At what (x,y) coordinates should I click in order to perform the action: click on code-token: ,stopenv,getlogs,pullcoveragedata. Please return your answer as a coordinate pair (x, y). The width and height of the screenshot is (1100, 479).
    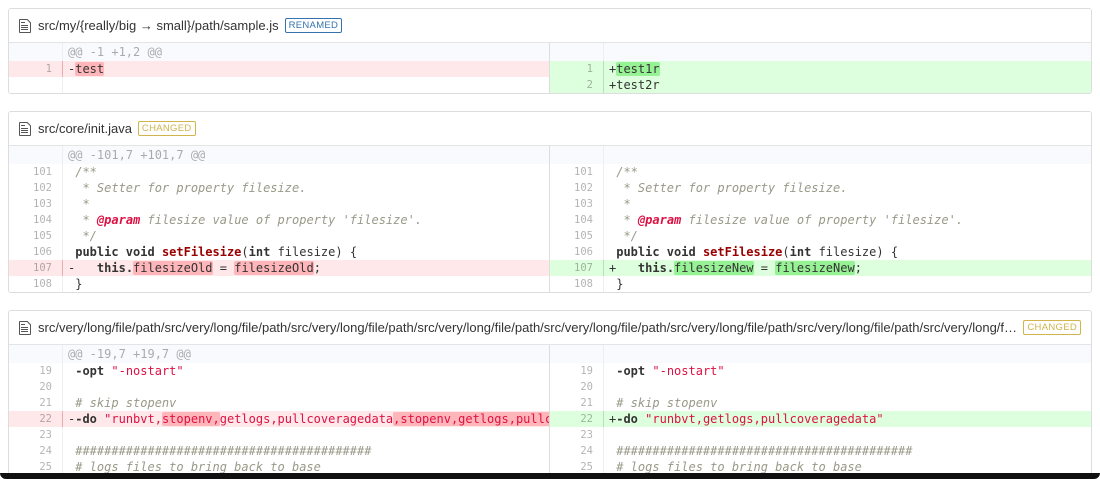
    Looking at the image, I should click on (471, 419).